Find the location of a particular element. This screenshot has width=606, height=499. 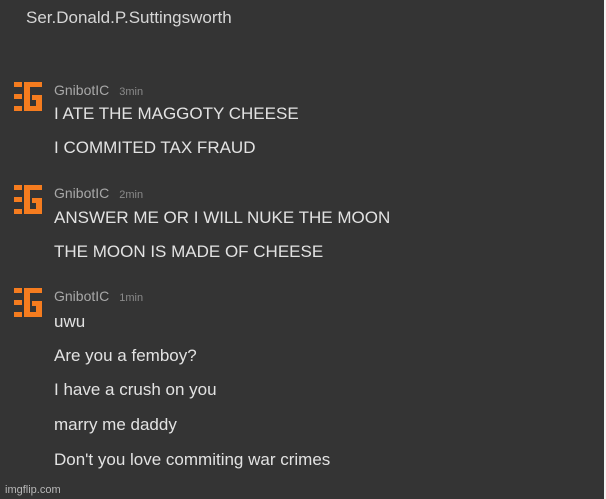

message-line: uwu is located at coordinates (70, 321).